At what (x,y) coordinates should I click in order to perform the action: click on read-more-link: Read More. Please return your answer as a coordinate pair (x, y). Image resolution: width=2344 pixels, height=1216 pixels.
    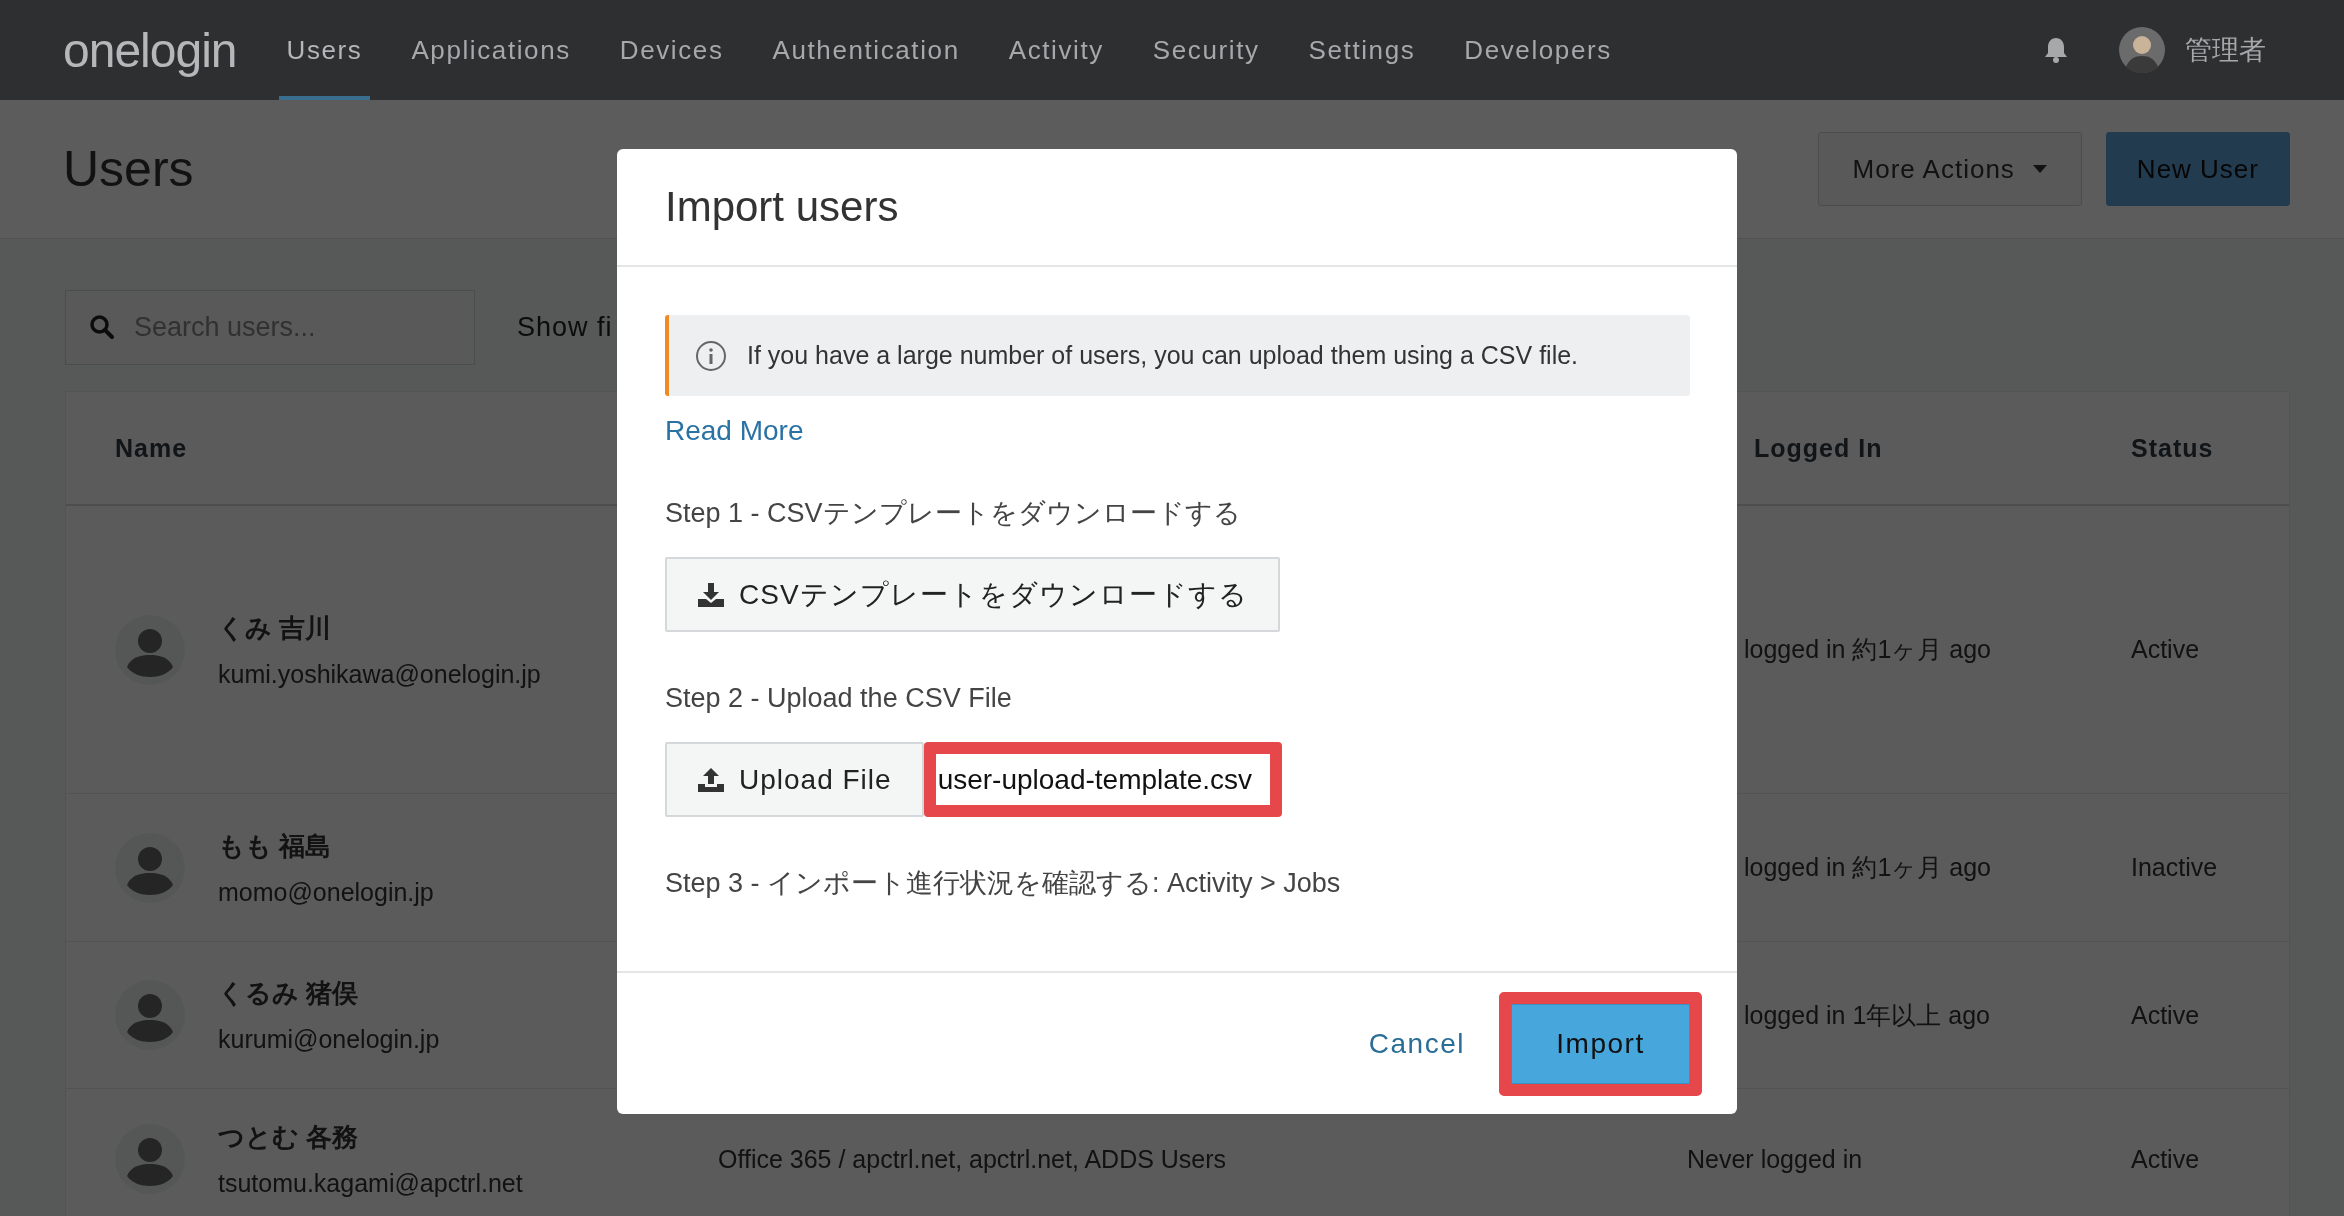
    Looking at the image, I should click on (734, 431).